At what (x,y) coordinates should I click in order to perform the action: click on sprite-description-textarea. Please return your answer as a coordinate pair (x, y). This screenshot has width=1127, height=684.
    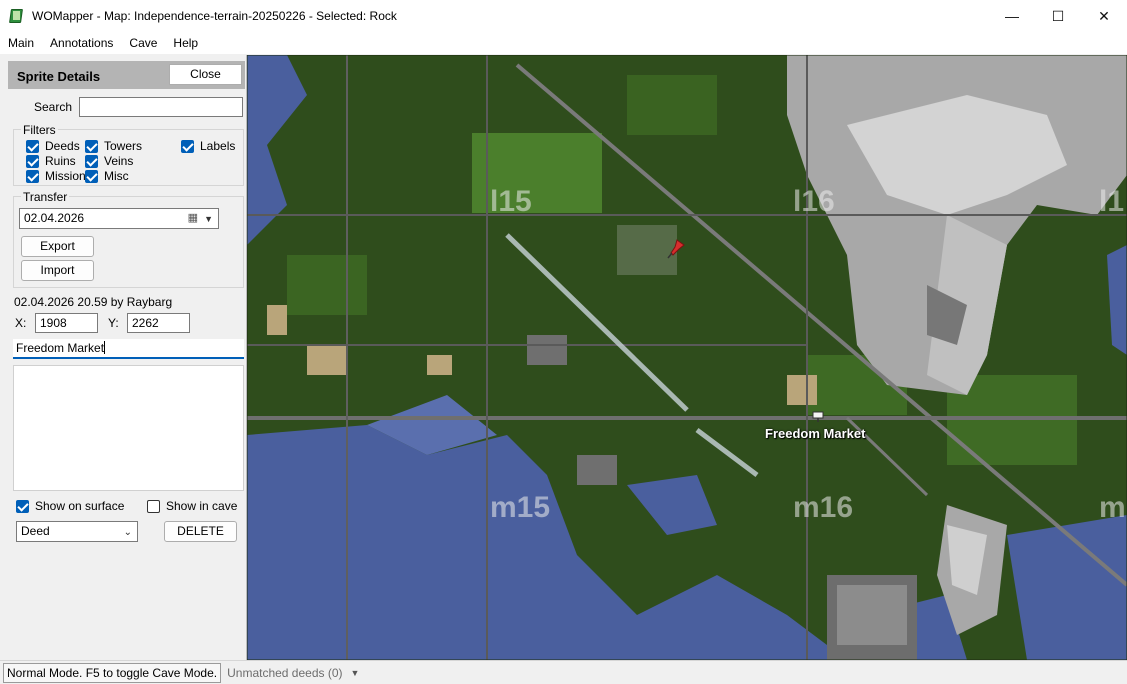
    Looking at the image, I should click on (128, 428).